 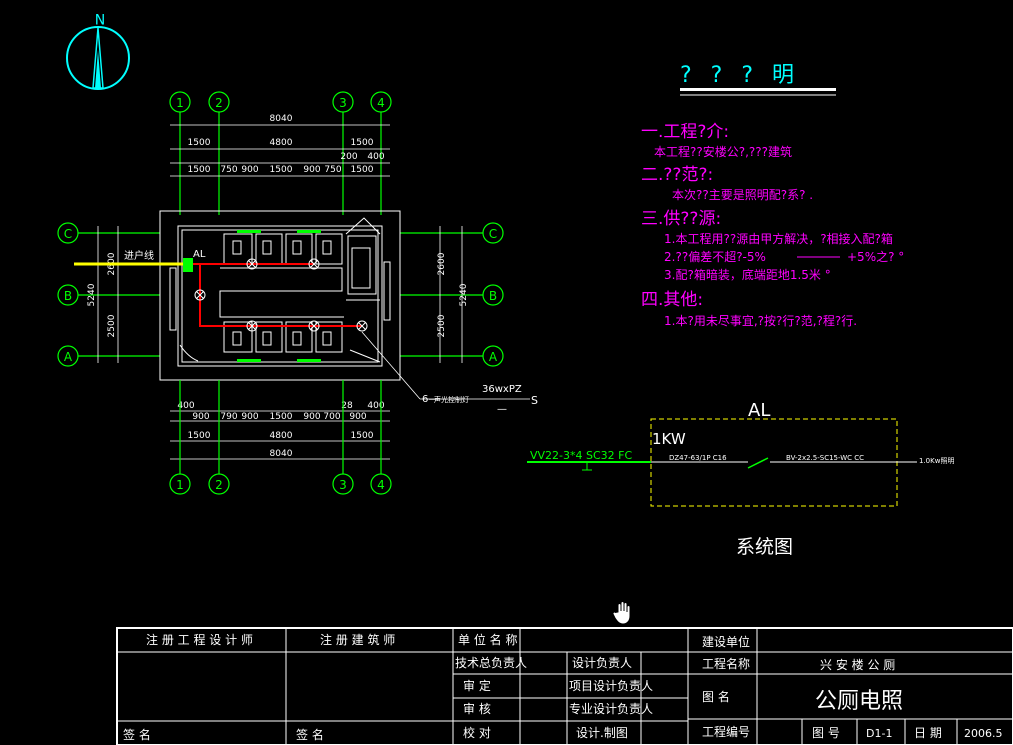 I want to click on tb-project-name-label: 工程名称, so click(x=726, y=663).